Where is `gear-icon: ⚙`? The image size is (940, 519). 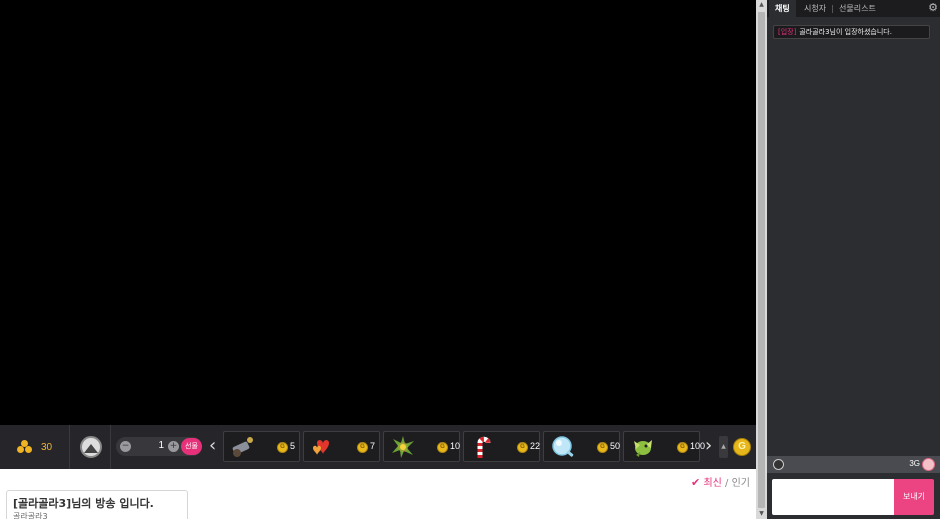
gear-icon: ⚙ is located at coordinates (933, 8).